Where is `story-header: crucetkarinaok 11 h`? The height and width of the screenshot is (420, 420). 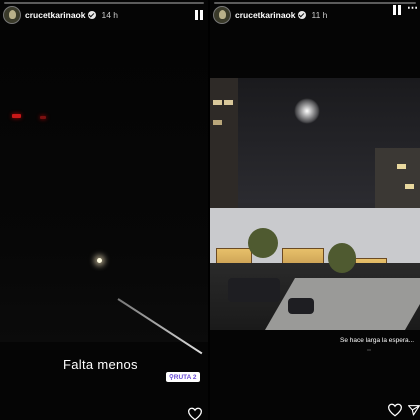
story-header: crucetkarinaok 11 h is located at coordinates (313, 15).